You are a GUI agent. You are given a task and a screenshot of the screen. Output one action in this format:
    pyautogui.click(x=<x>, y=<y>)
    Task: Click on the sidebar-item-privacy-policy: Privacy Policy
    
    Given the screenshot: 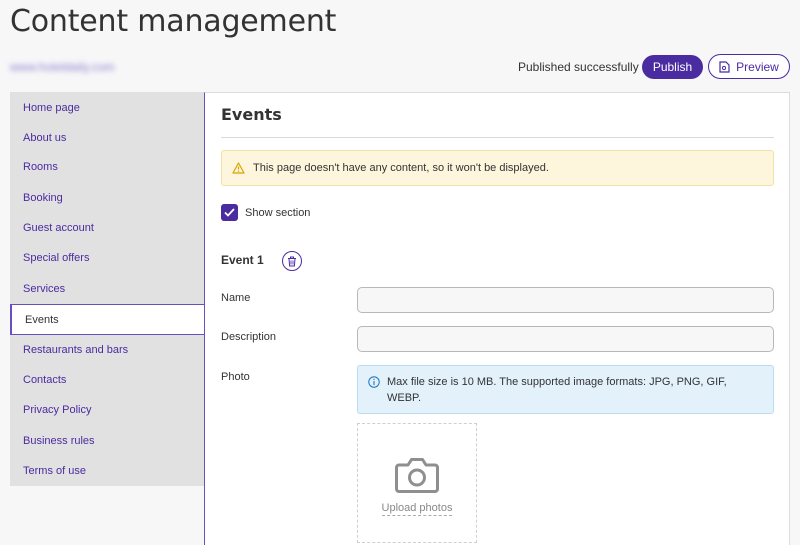 What is the action you would take?
    pyautogui.click(x=107, y=409)
    